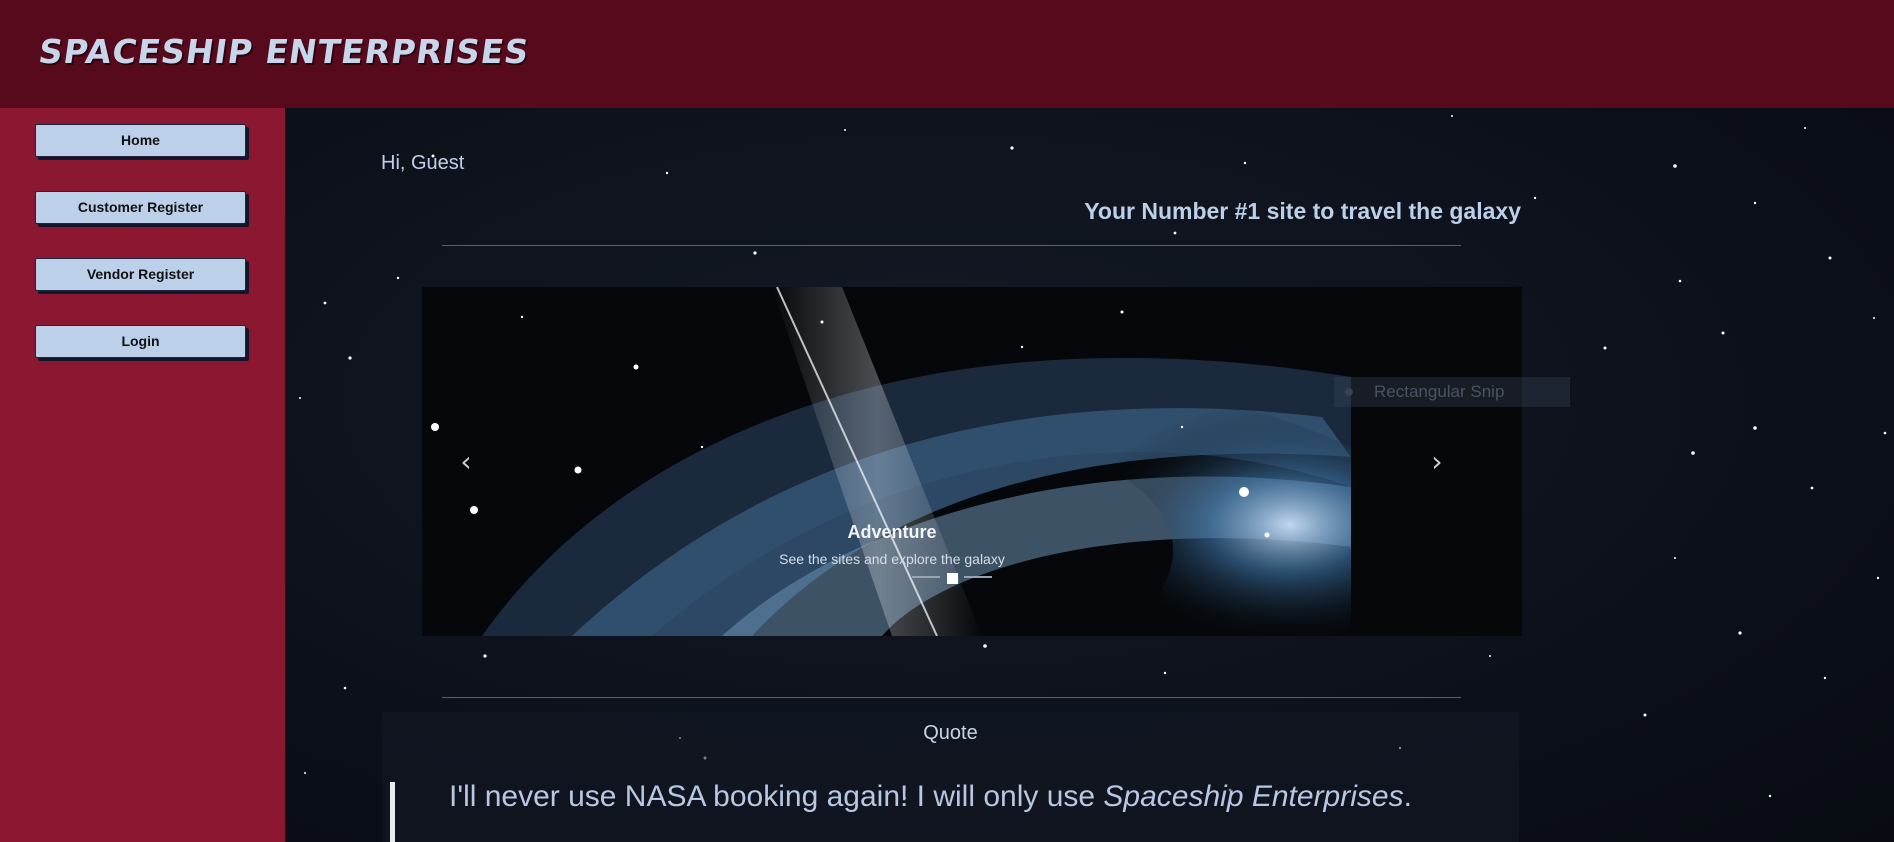  I want to click on quote-text-end: ., so click(1407, 796).